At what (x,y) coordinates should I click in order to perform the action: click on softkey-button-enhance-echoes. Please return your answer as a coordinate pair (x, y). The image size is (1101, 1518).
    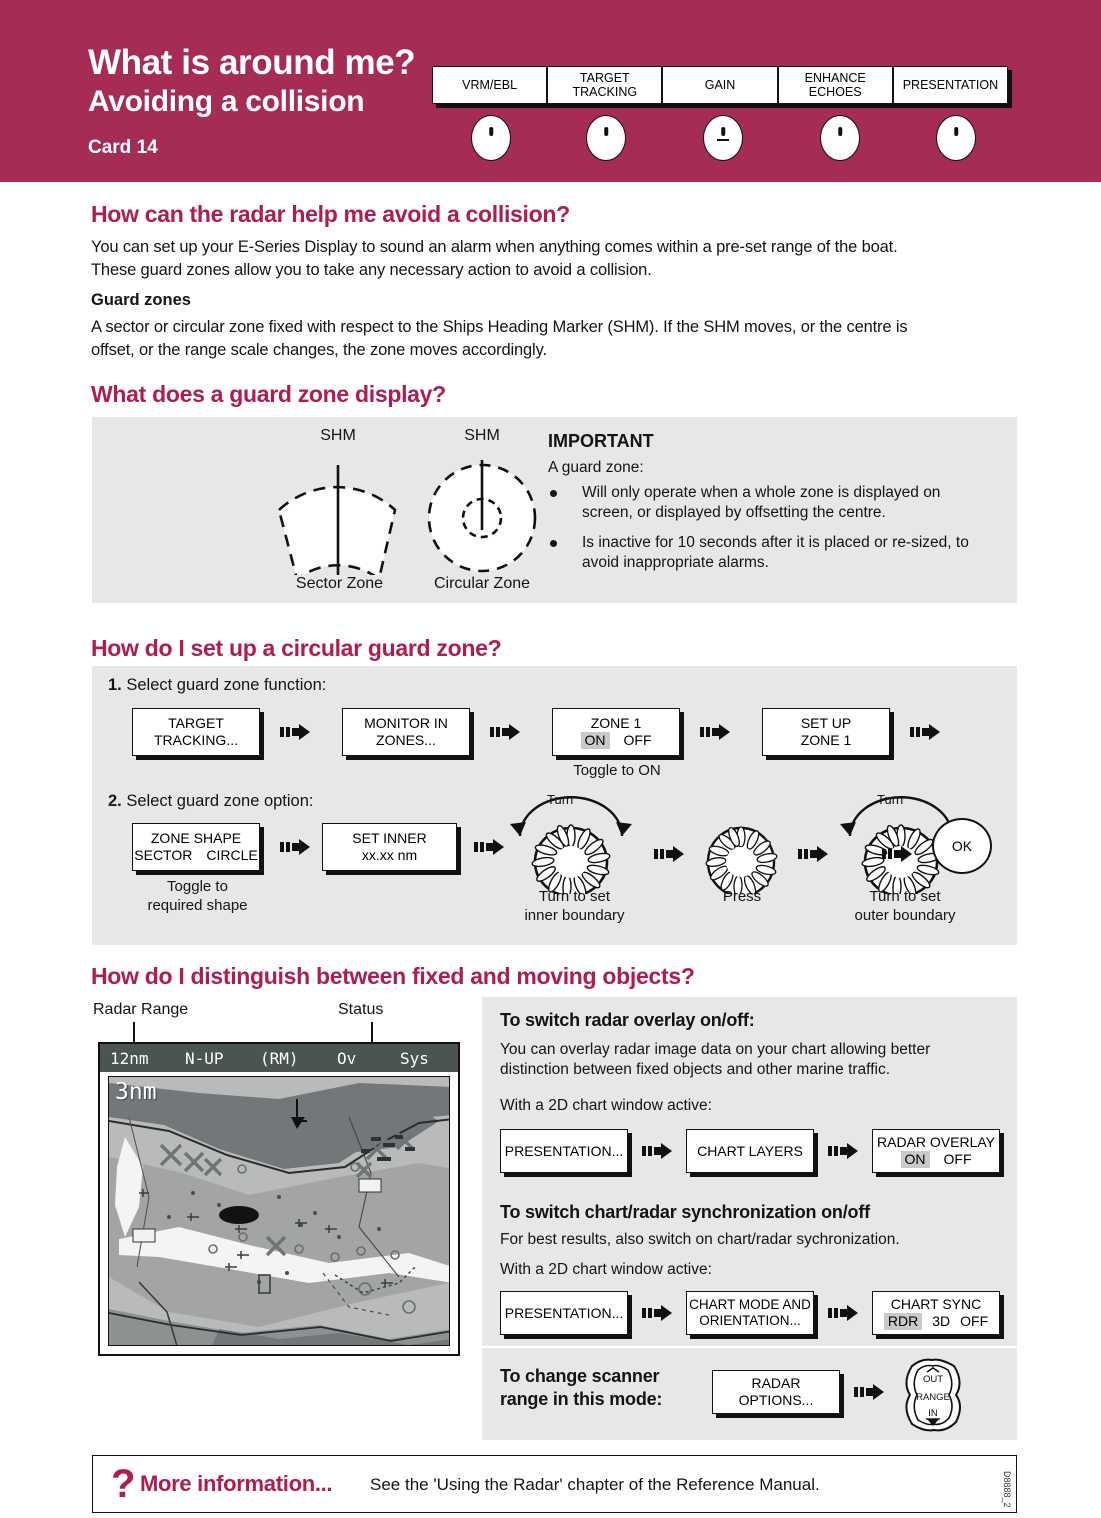
    Looking at the image, I should click on (840, 138).